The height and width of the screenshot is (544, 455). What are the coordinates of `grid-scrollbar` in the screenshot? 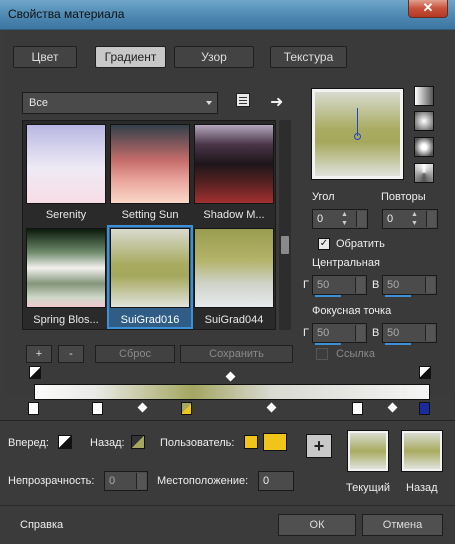 It's located at (285, 225).